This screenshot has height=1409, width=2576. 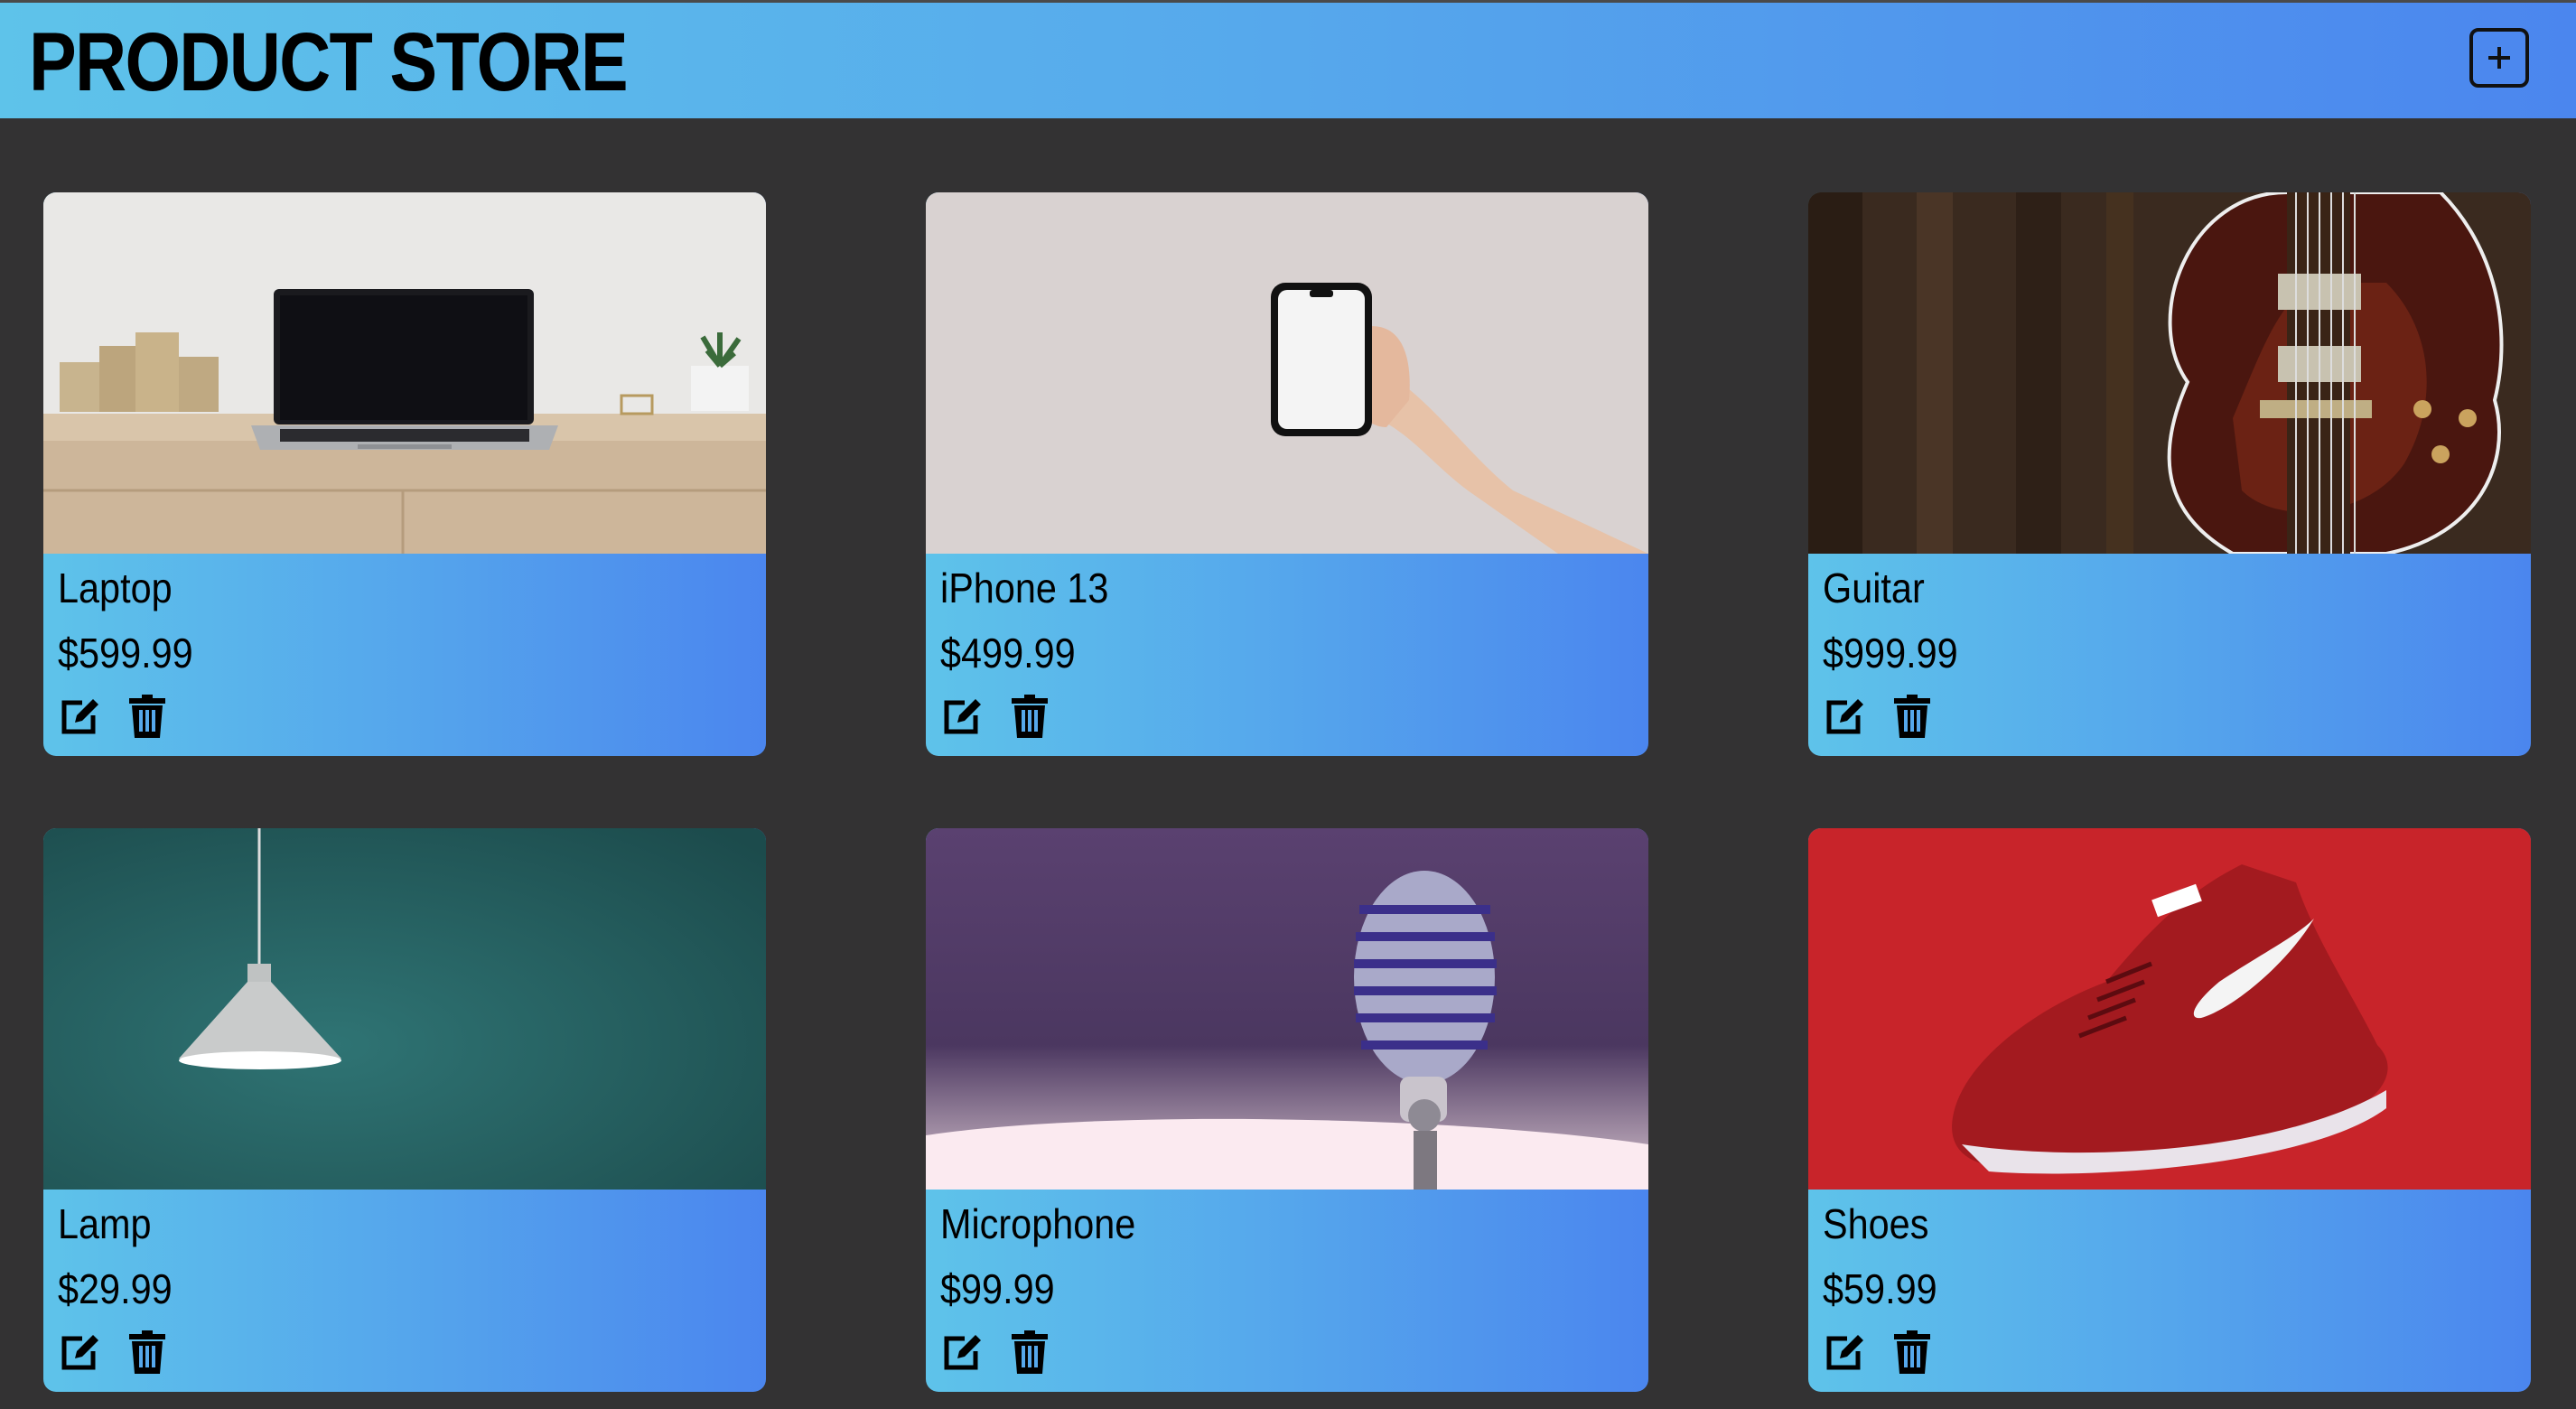 I want to click on product-name: Guitar, so click(x=1874, y=588).